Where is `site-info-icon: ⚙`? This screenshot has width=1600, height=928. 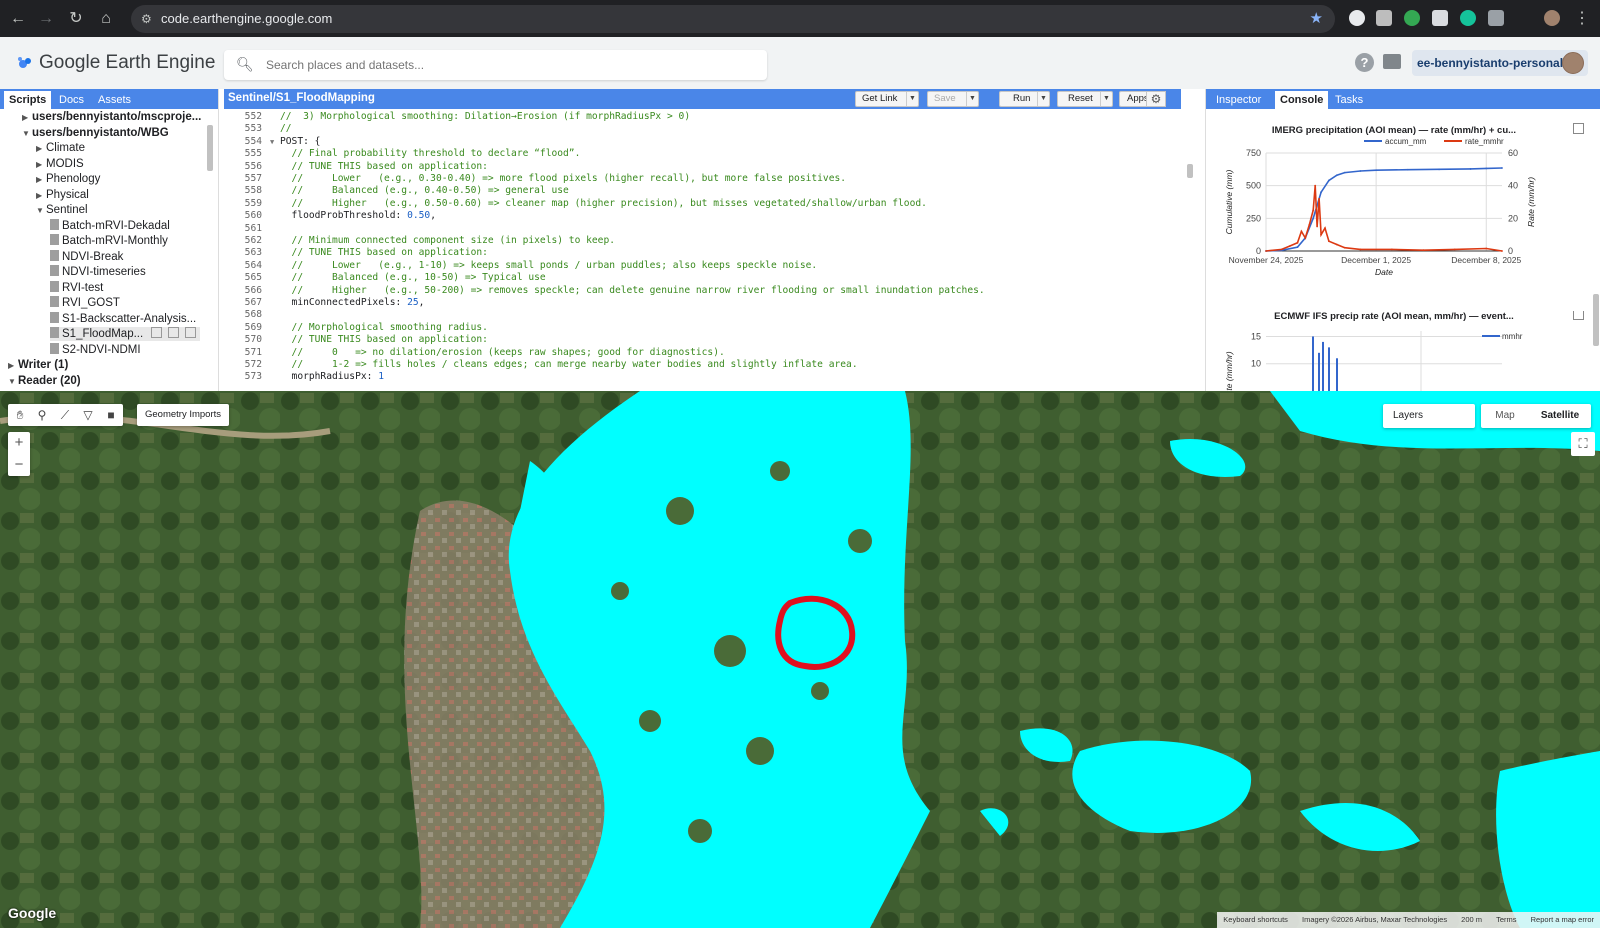 site-info-icon: ⚙ is located at coordinates (146, 19).